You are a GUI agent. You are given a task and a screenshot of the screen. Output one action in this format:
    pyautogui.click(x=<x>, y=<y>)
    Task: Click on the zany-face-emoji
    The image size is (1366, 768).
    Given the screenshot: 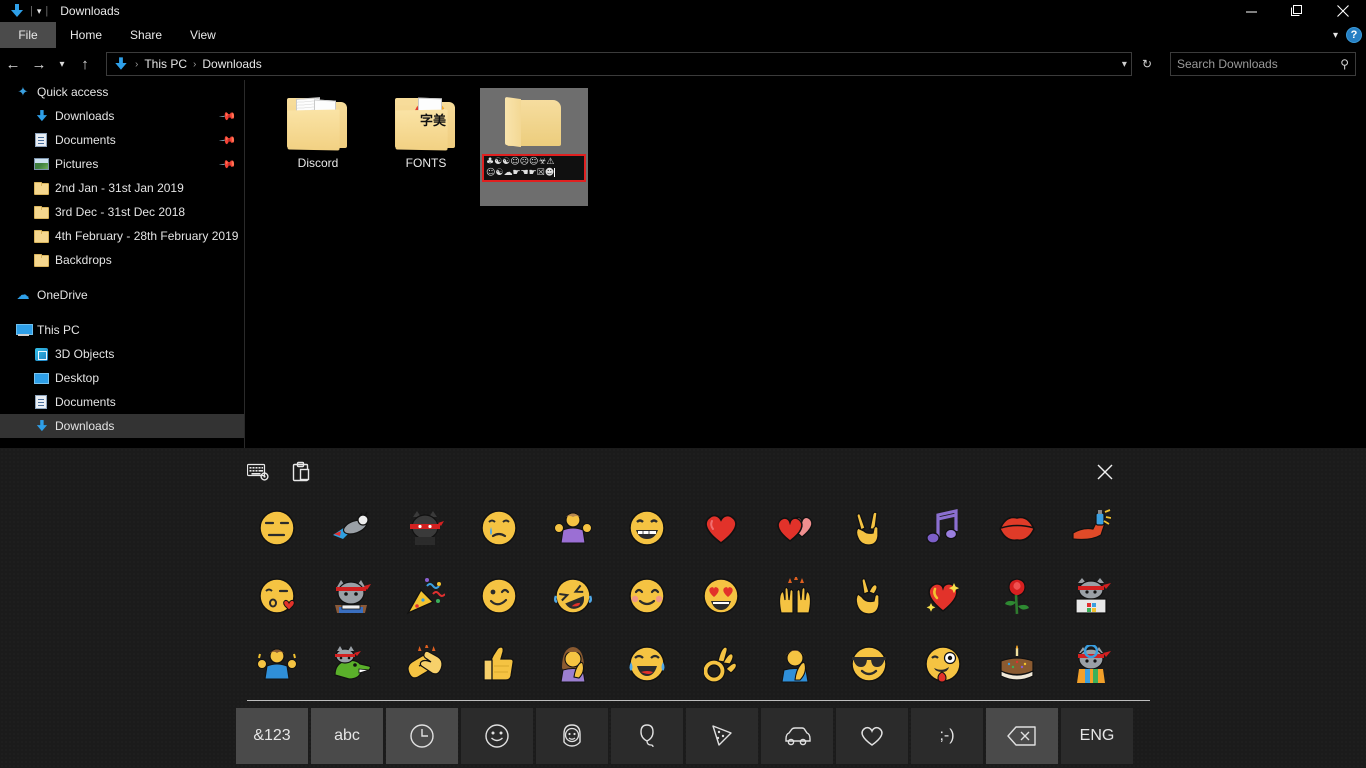 What is the action you would take?
    pyautogui.click(x=943, y=664)
    